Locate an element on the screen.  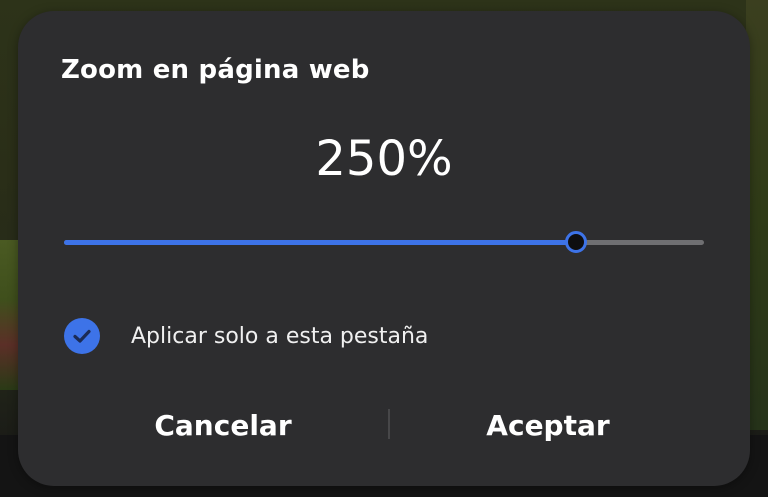
checkmark-icon is located at coordinates (82, 336).